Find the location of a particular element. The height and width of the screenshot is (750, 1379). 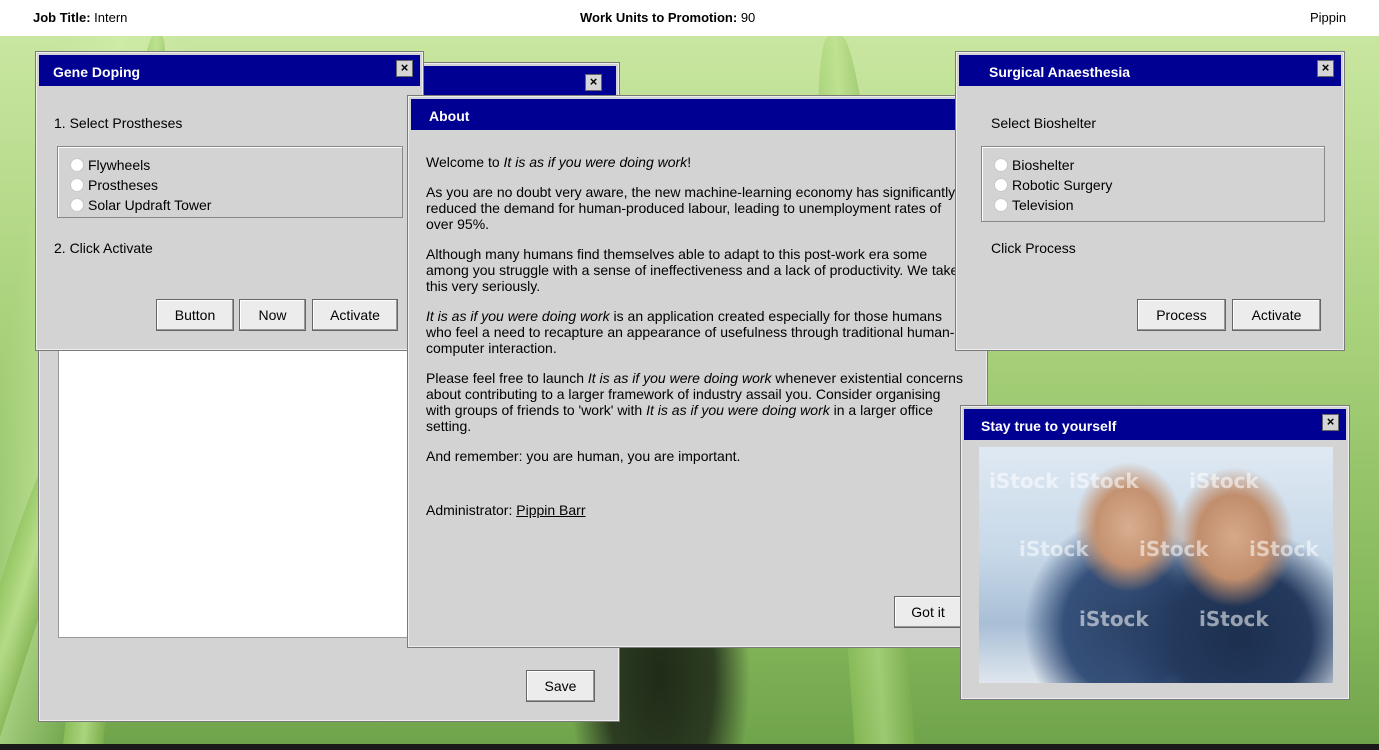

option-flywheels: Flywheels is located at coordinates (110, 165).